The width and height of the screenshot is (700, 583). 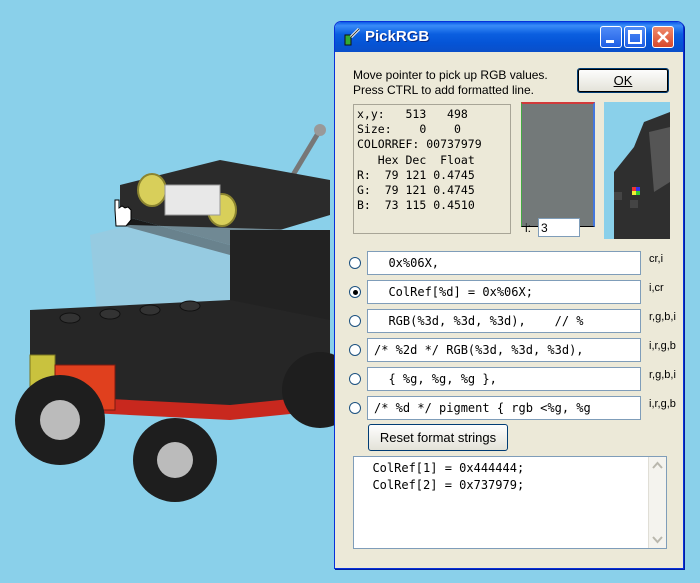 What do you see at coordinates (391, 190) in the screenshot?
I see `green-hex: 79` at bounding box center [391, 190].